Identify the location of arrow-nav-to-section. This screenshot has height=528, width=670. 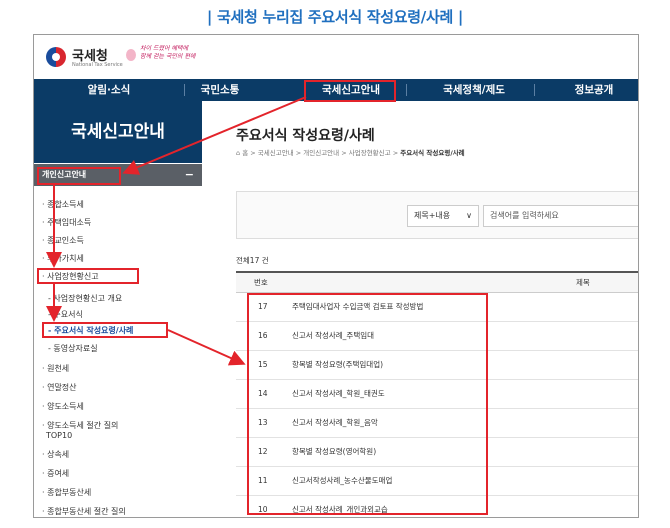
(214, 135).